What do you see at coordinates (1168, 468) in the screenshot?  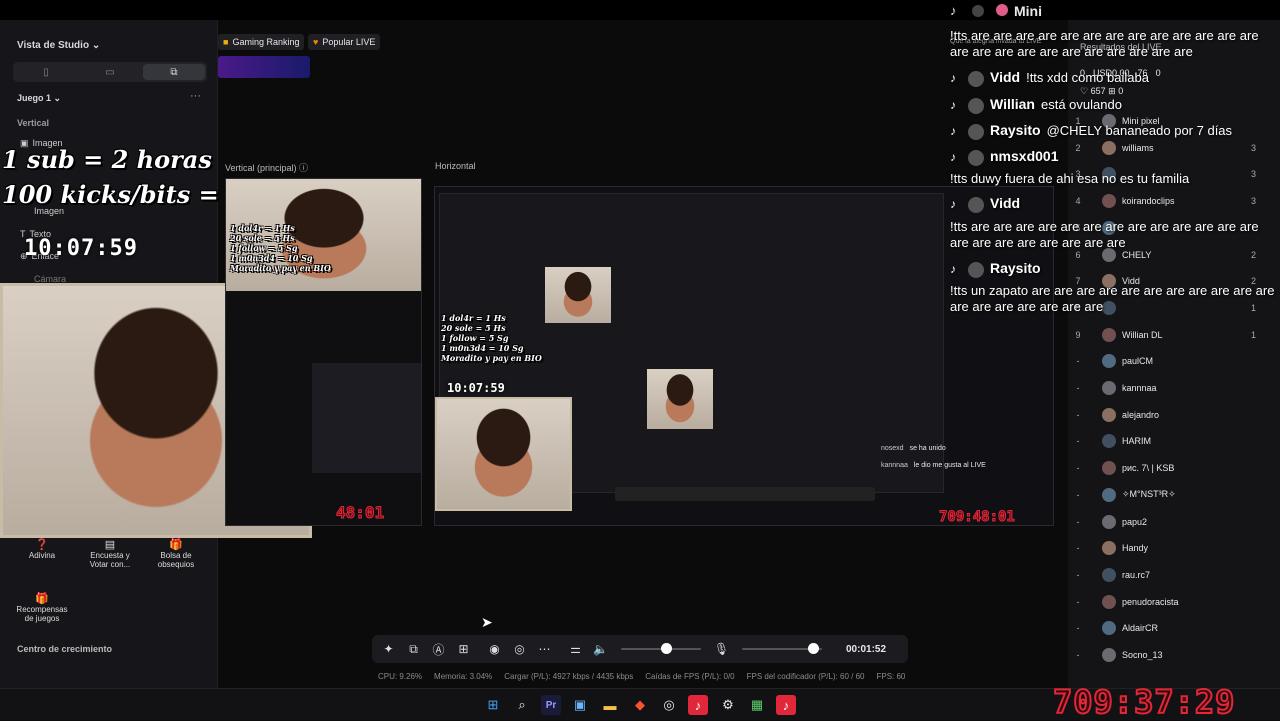 I see `ranking-row: - рис. 7\ | KSB` at bounding box center [1168, 468].